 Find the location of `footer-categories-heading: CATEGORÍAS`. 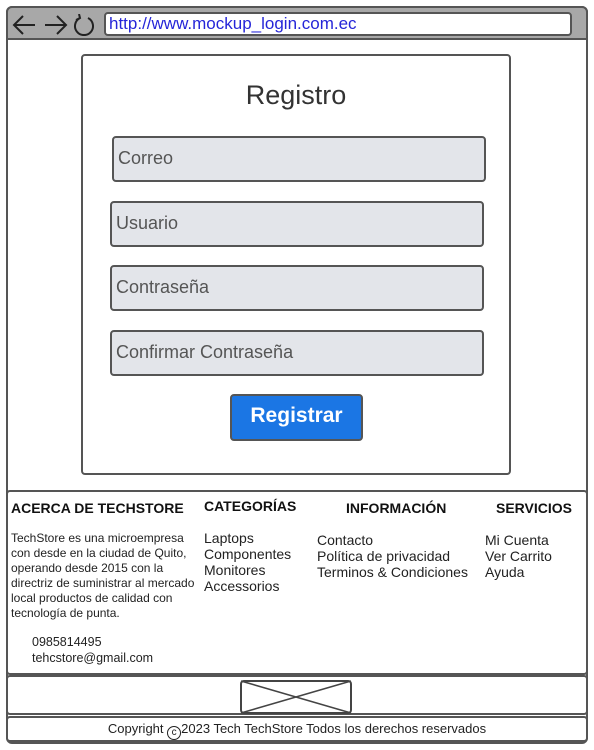

footer-categories-heading: CATEGORÍAS is located at coordinates (250, 506).